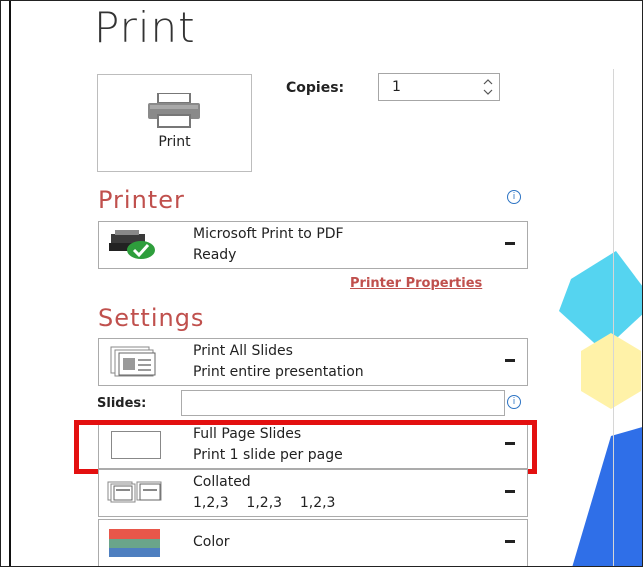 The image size is (643, 567). I want to click on print-range-title: Print All Slides, so click(243, 351).